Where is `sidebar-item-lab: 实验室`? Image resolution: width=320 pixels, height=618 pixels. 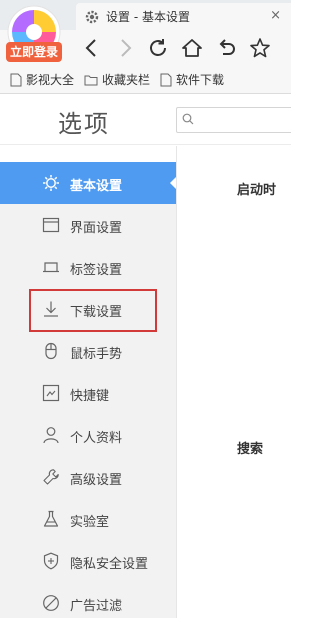 sidebar-item-lab: 实验室 is located at coordinates (88, 519).